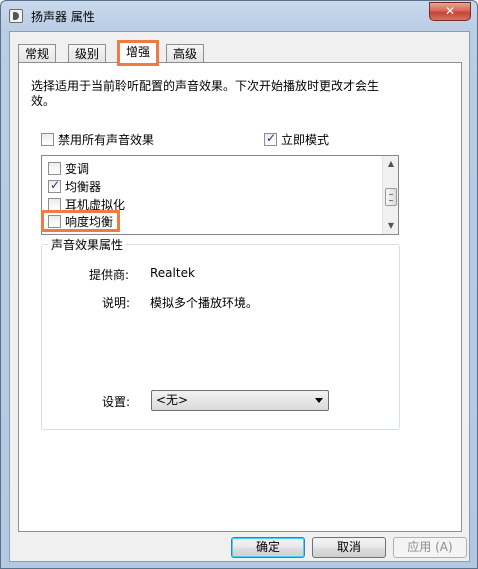 This screenshot has width=478, height=569. What do you see at coordinates (37, 53) in the screenshot?
I see `tab-general: 常规` at bounding box center [37, 53].